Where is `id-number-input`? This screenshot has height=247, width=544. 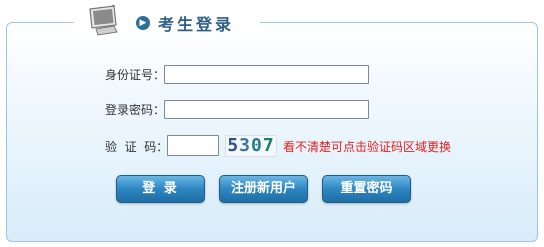
id-number-input is located at coordinates (266, 74).